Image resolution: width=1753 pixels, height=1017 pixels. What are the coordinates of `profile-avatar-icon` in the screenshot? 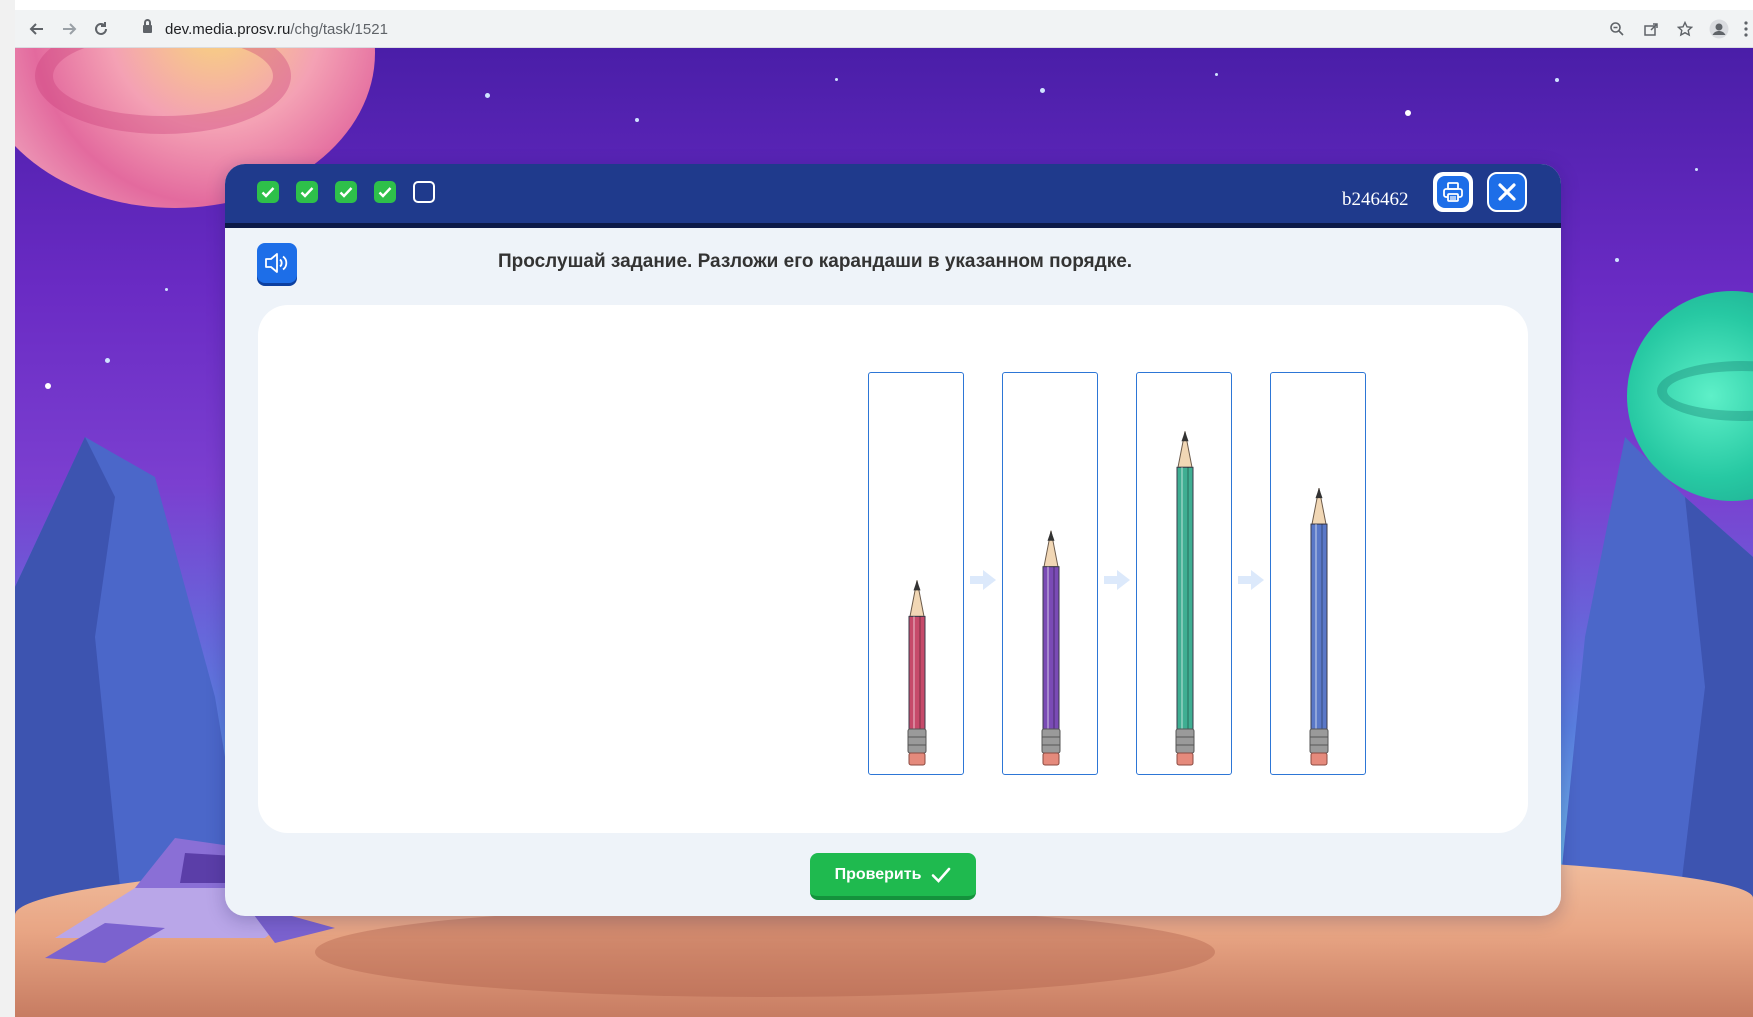 It's located at (1719, 29).